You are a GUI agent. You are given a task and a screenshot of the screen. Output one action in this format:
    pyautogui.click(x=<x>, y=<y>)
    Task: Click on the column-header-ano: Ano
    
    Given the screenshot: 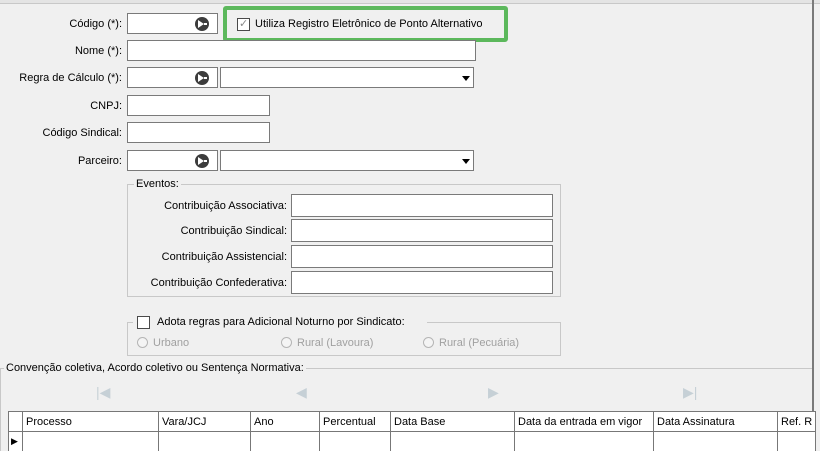 What is the action you would take?
    pyautogui.click(x=285, y=421)
    